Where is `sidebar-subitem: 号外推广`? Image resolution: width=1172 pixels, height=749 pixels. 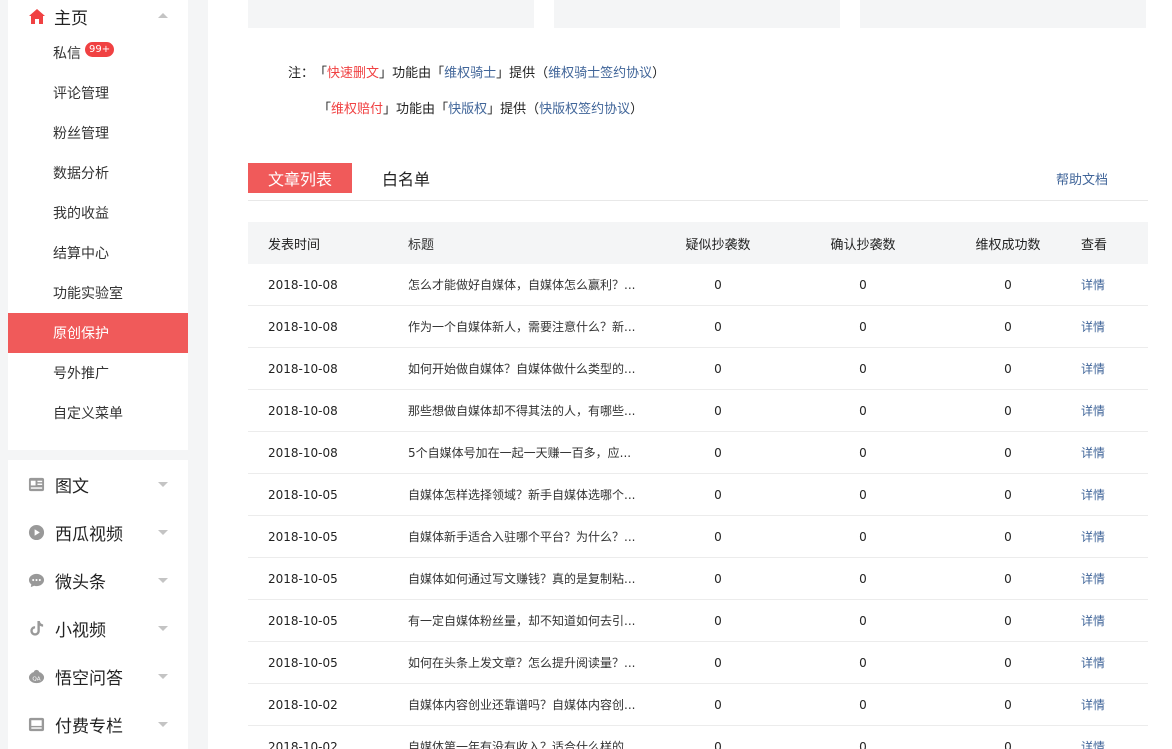 sidebar-subitem: 号外推广 is located at coordinates (98, 373).